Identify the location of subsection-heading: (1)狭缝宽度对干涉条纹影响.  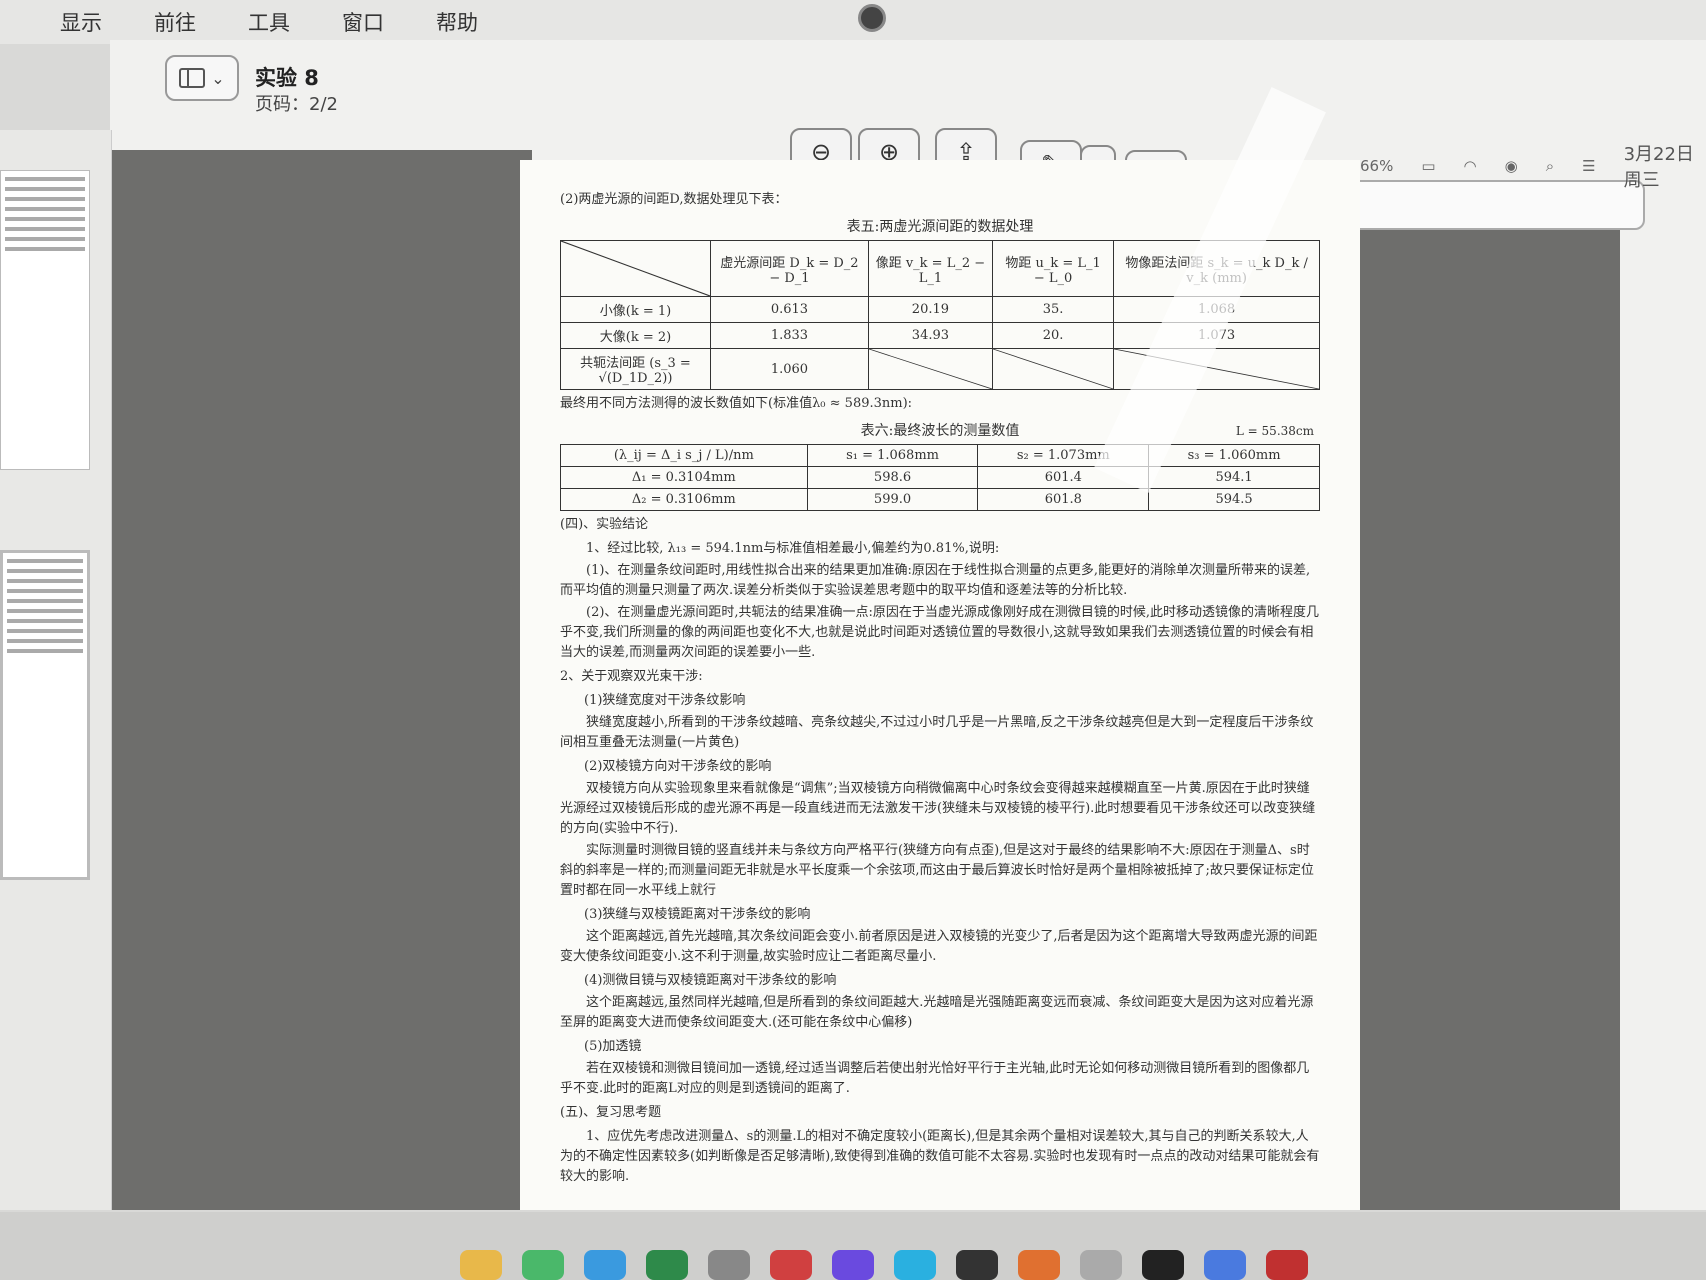
(665, 700).